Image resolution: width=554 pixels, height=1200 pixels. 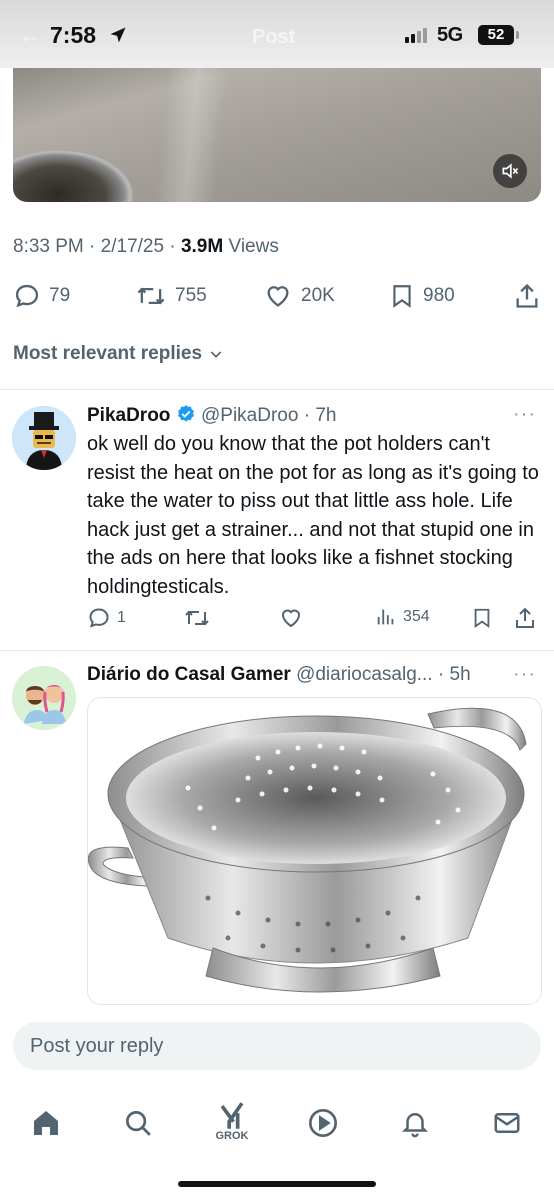 What do you see at coordinates (460, 674) in the screenshot?
I see `reply-time: 5h` at bounding box center [460, 674].